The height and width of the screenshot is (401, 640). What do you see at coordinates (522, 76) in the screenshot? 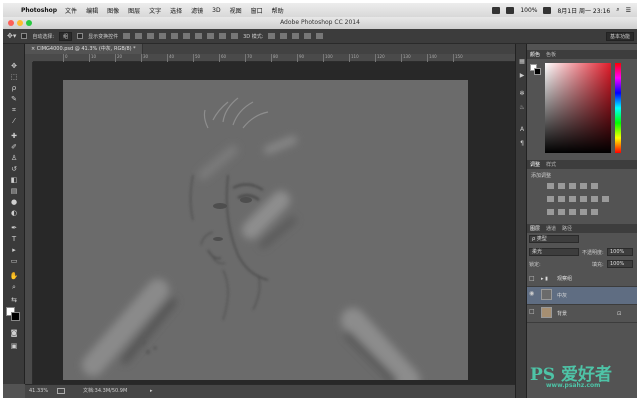
I see `actions-icon: ▶` at bounding box center [522, 76].